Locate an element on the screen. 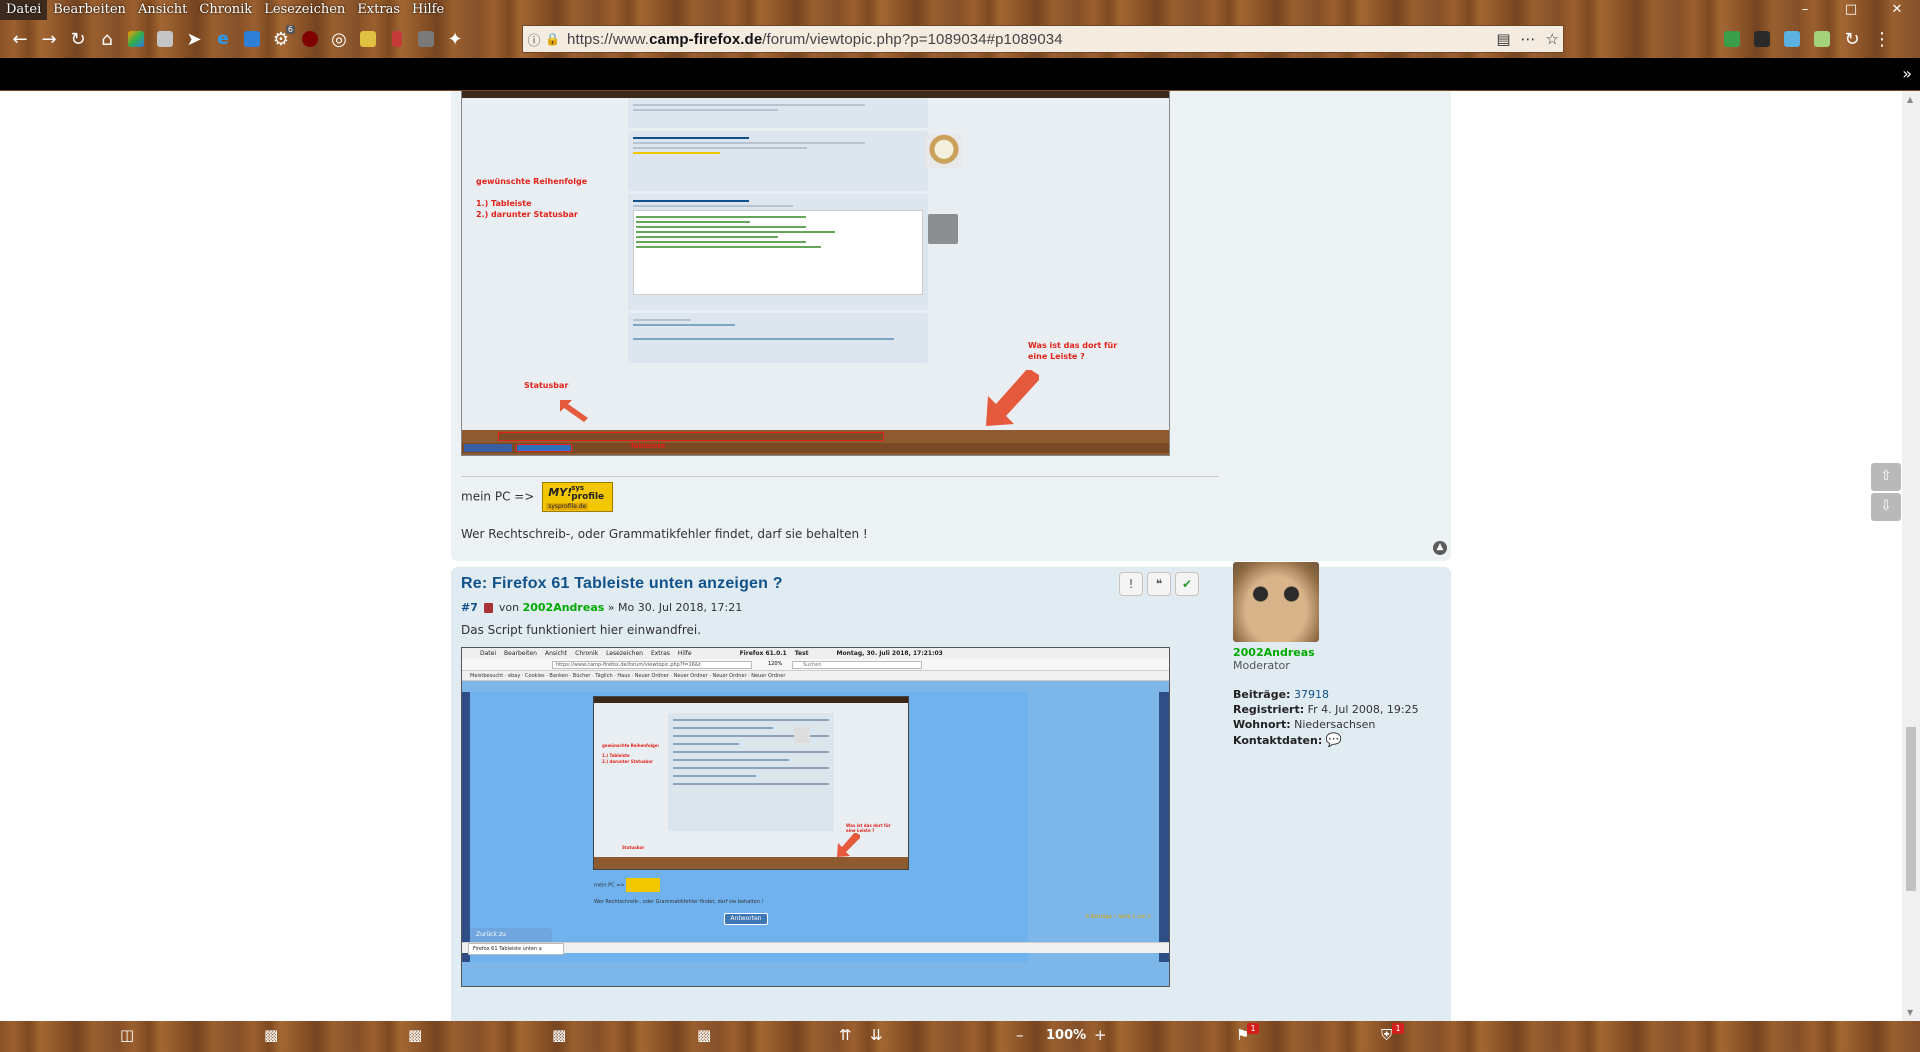  menu-hilfe: Hilfe is located at coordinates (428, 10).